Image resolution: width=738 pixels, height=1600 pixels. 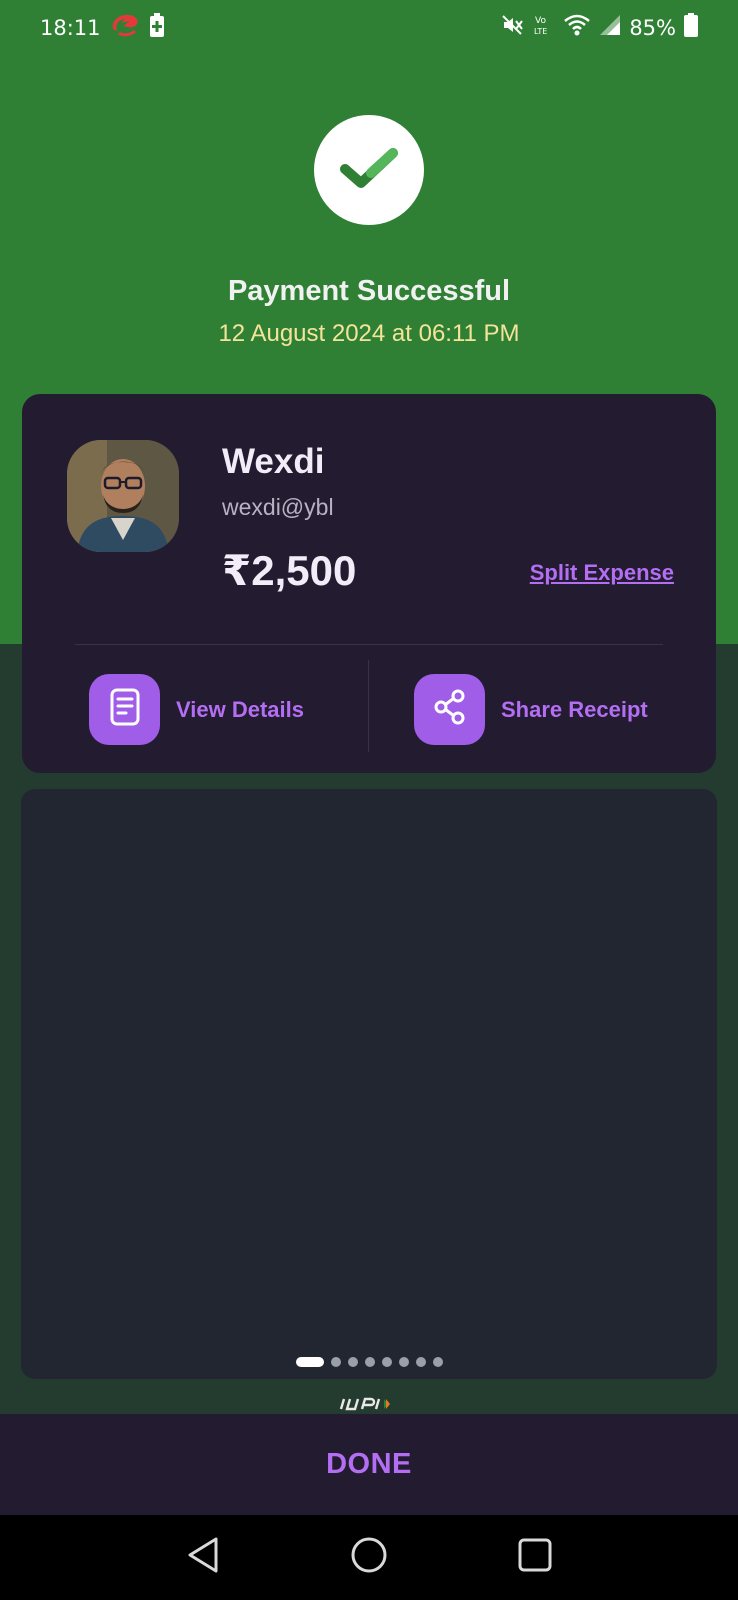 I want to click on back-icon, so click(x=203, y=1557).